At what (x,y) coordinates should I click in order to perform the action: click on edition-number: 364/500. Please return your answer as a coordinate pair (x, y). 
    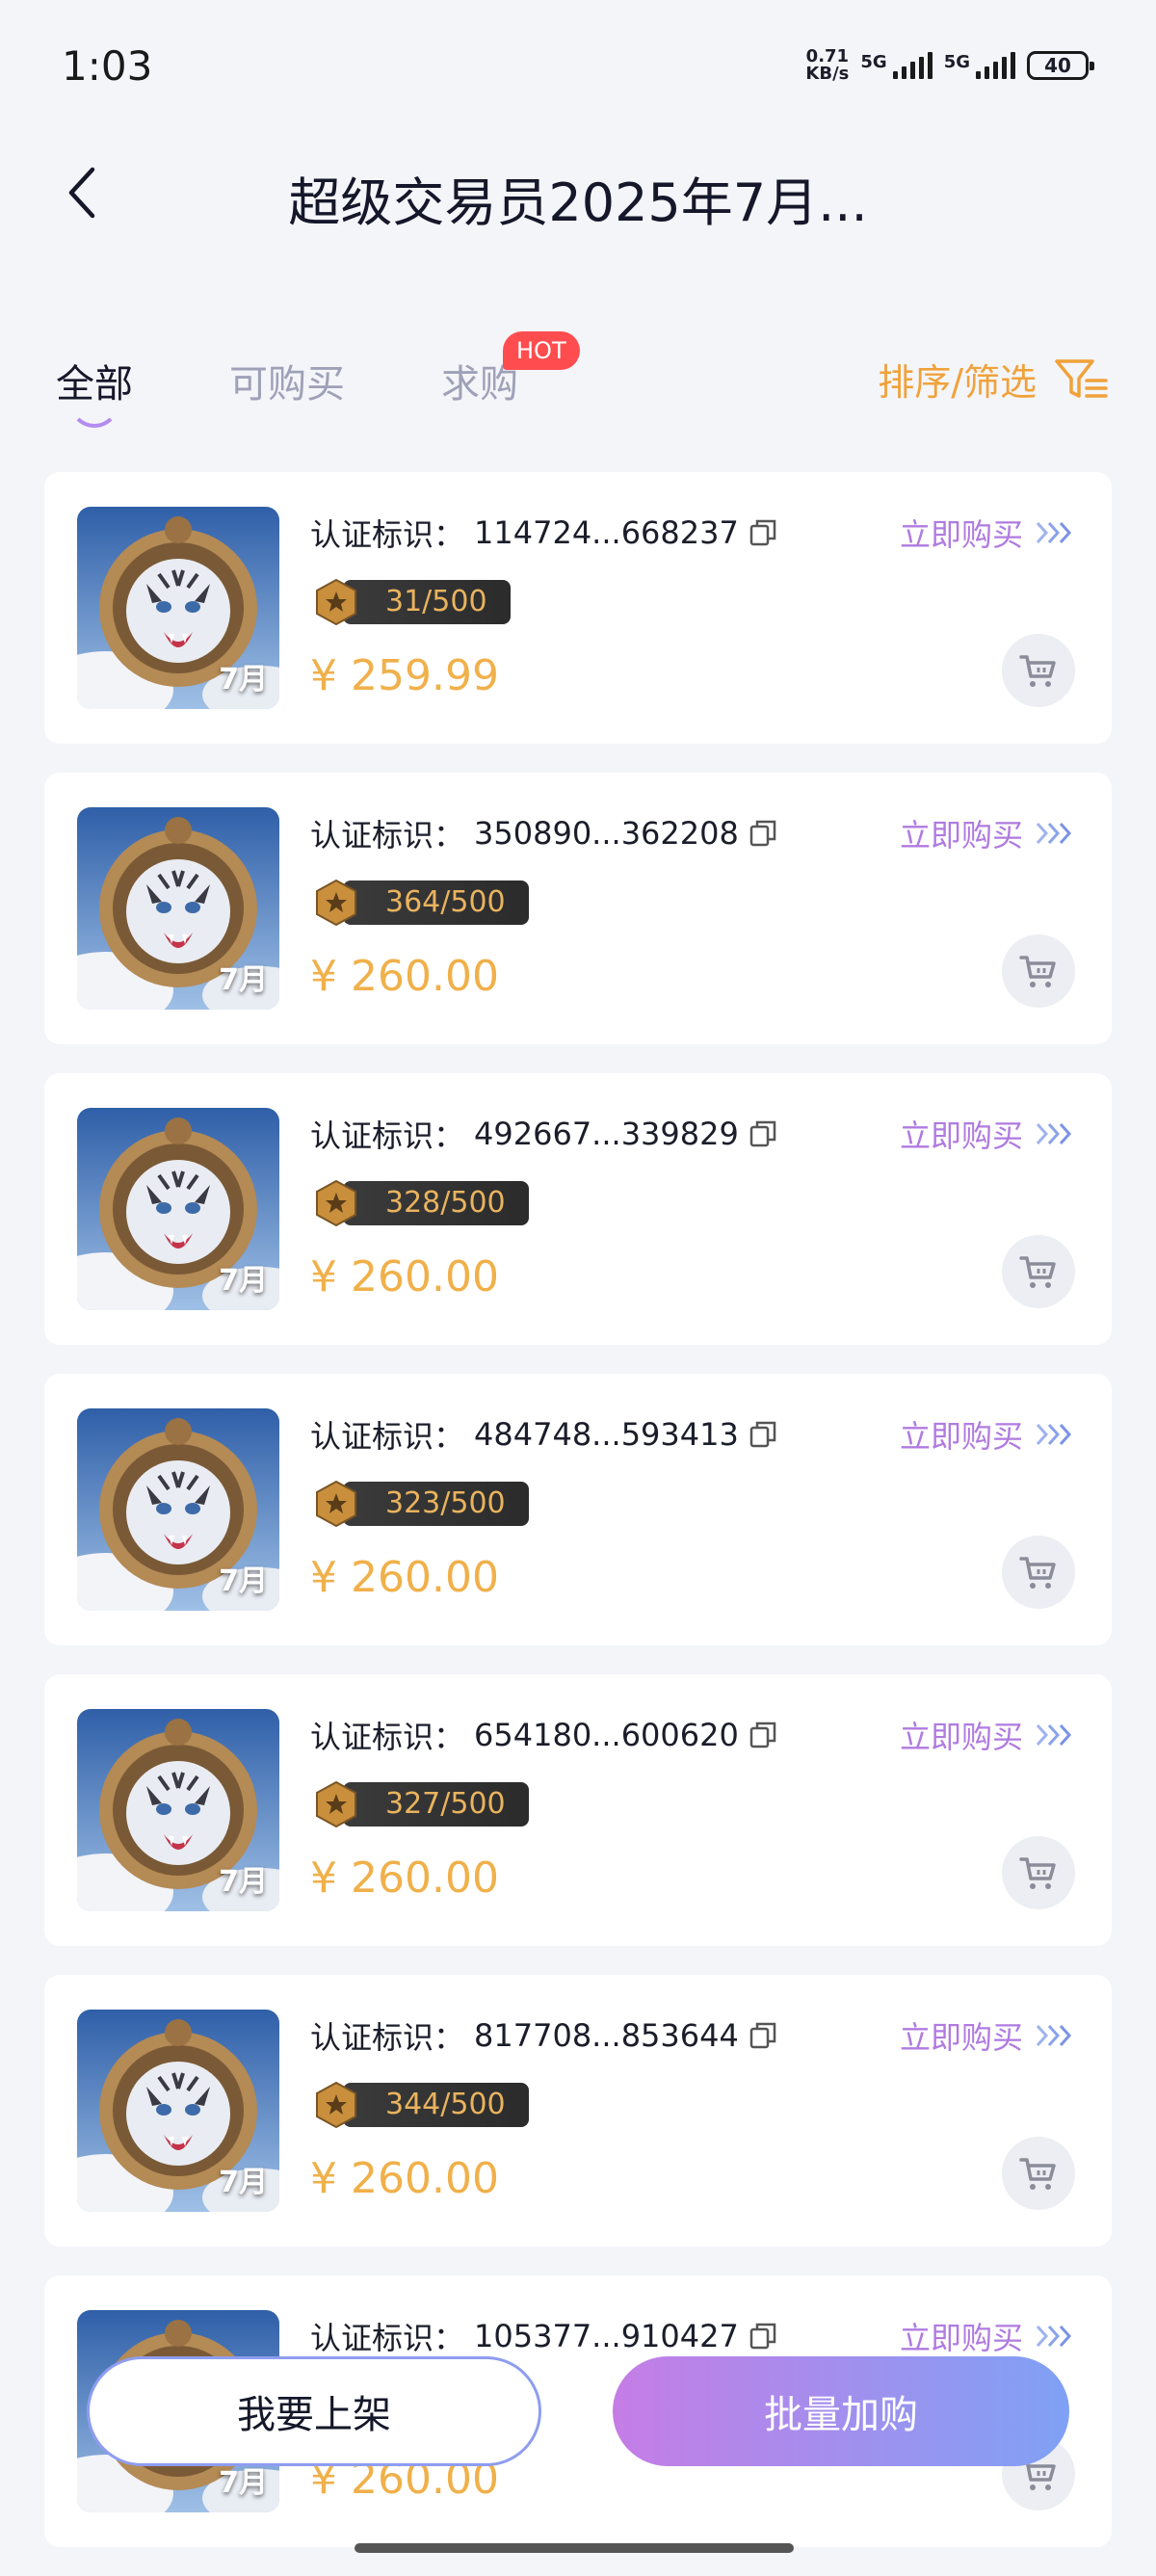
    Looking at the image, I should click on (436, 903).